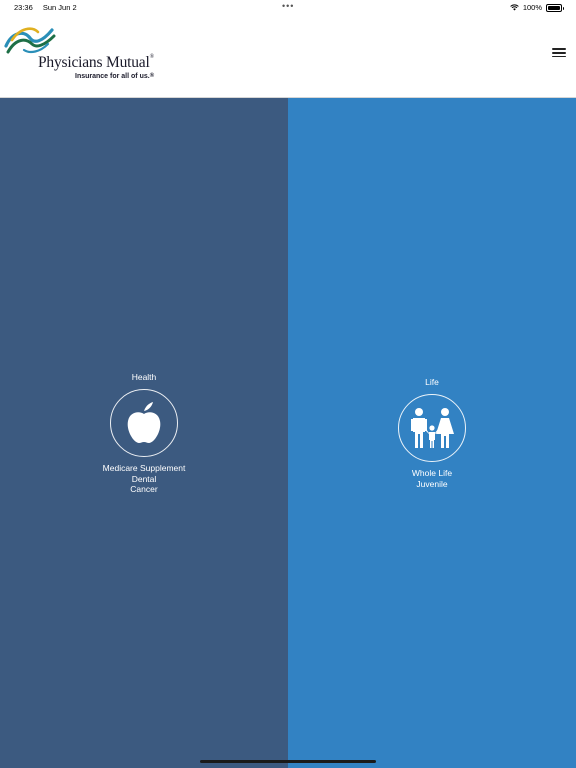 The height and width of the screenshot is (768, 576). I want to click on status-bar: 23:36 Sun Jun 2 ••• 100%, so click(288, 7).